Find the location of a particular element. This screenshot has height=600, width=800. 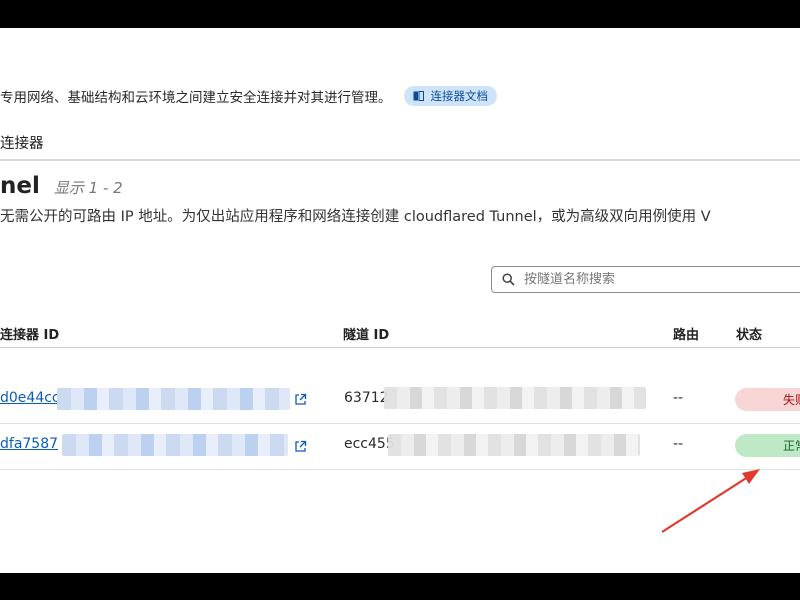

status-badge: 正常 is located at coordinates (767, 445).